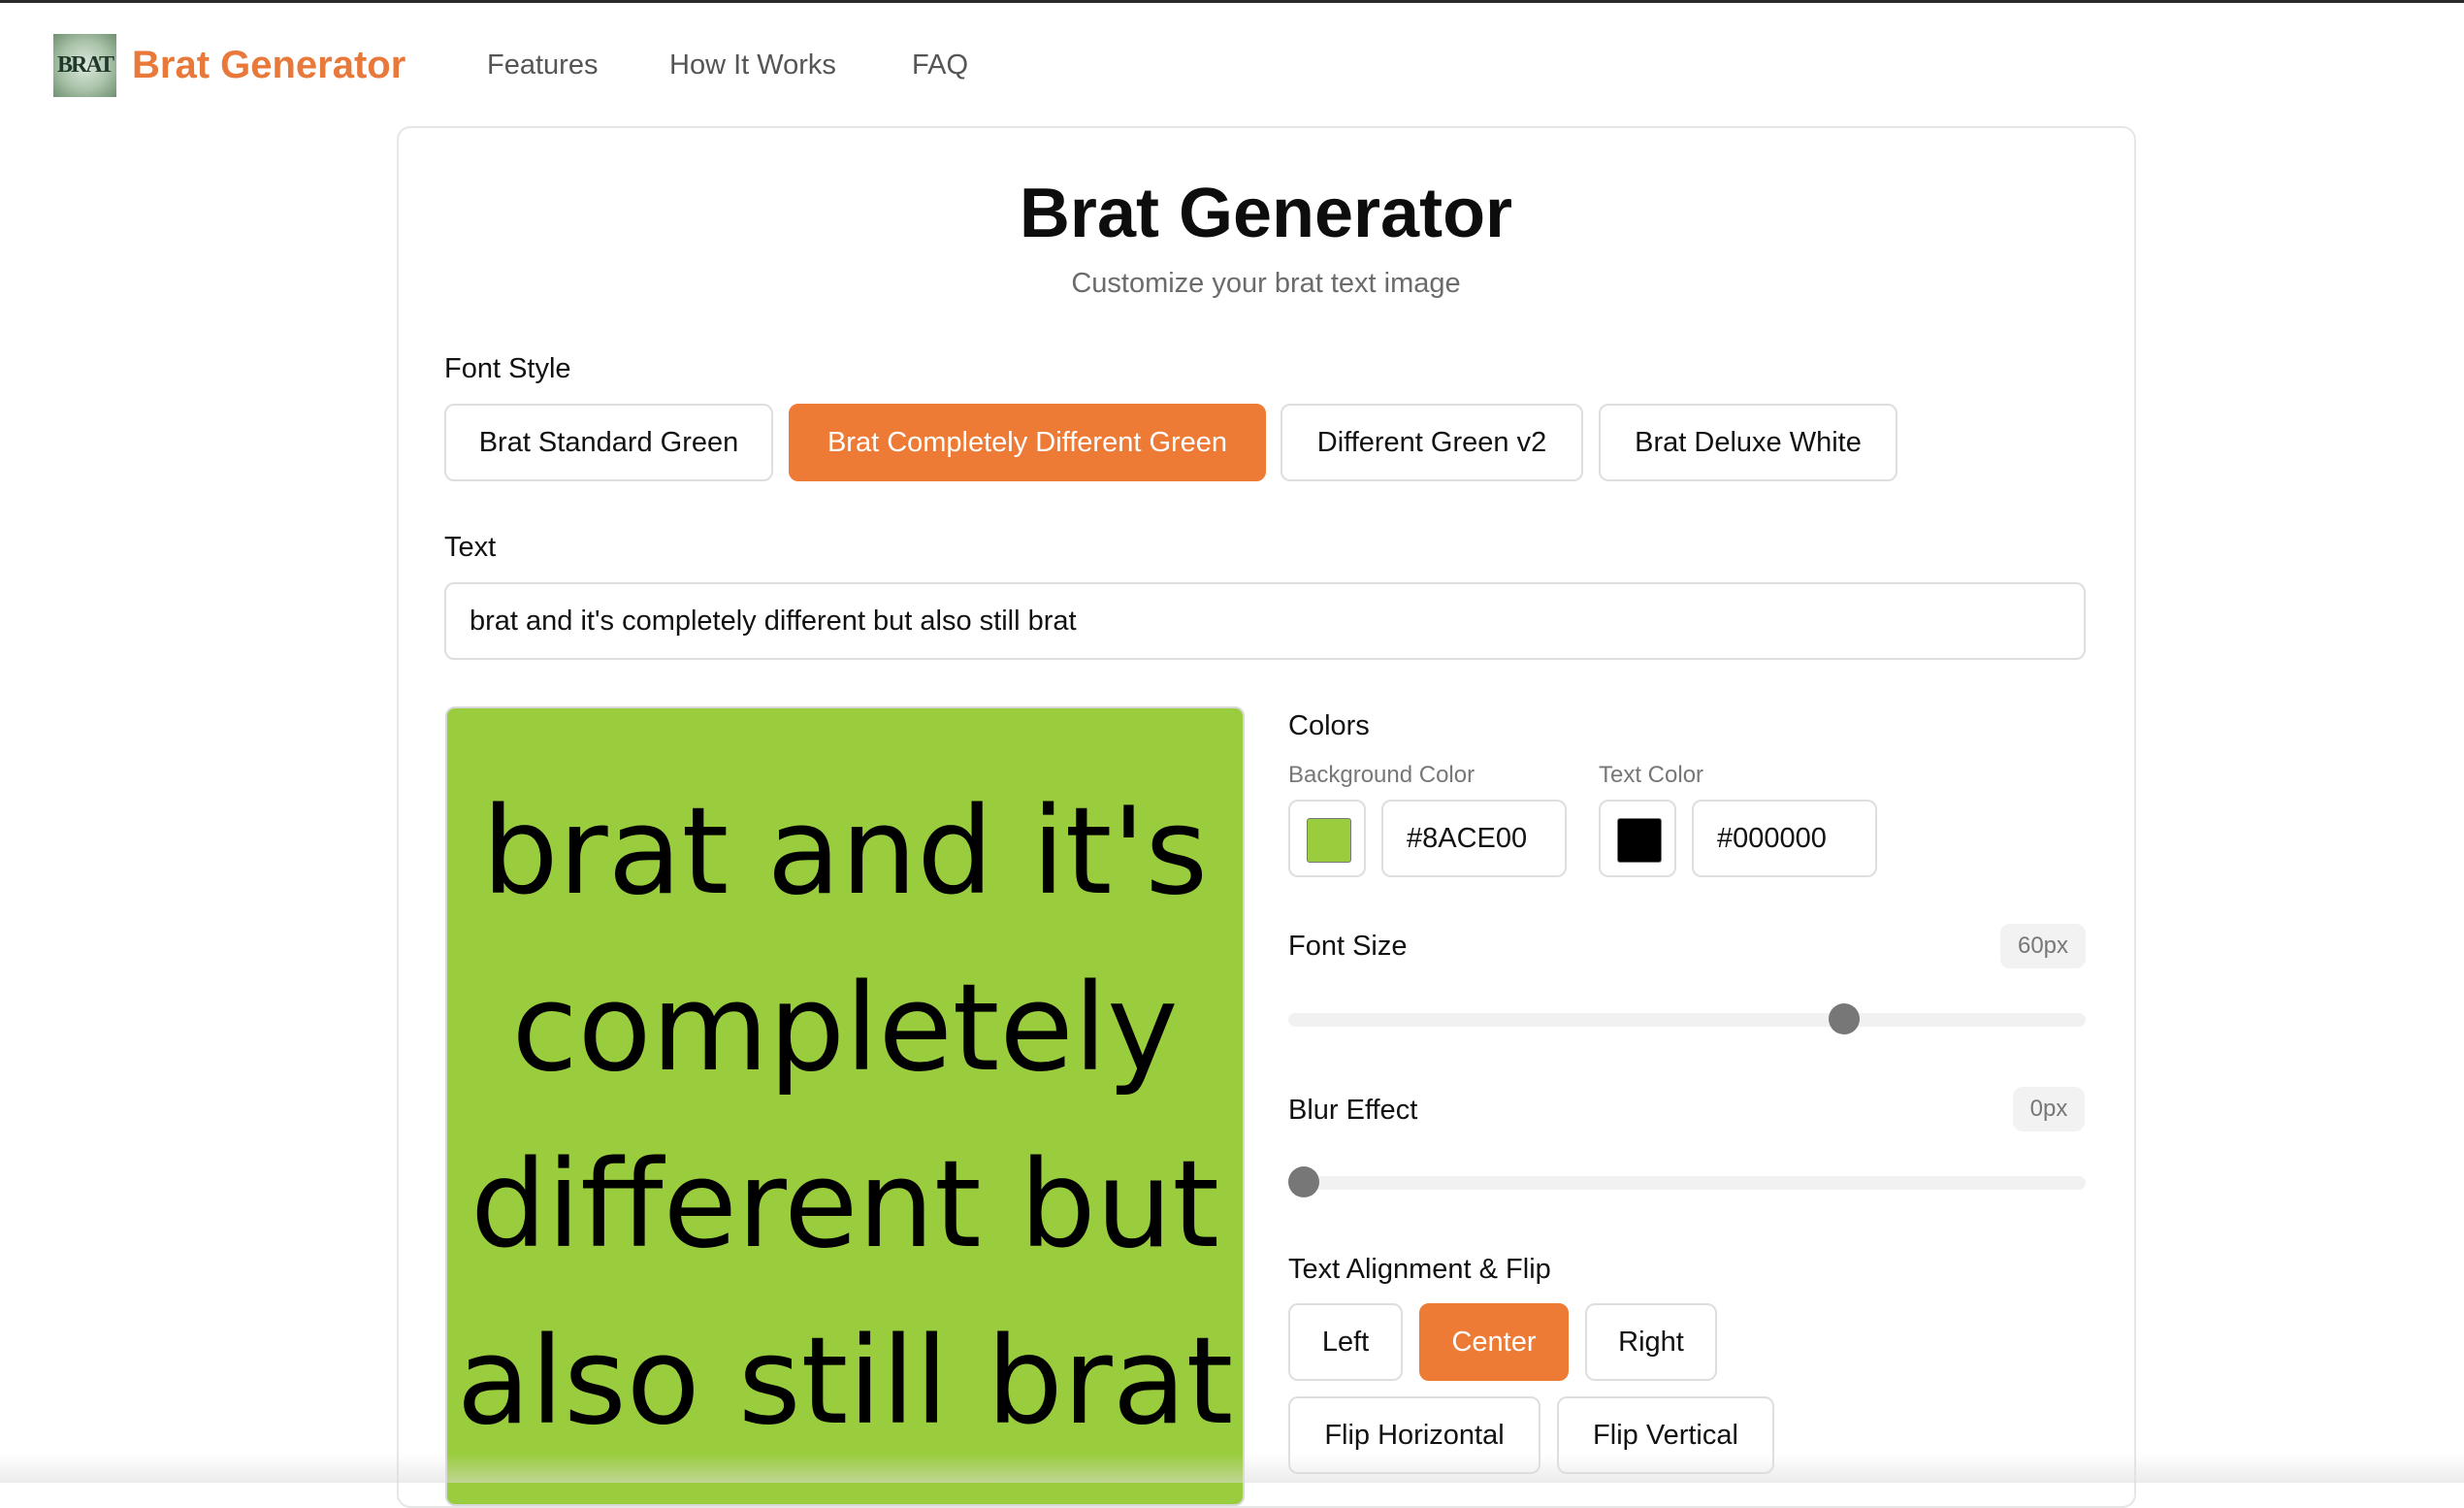  I want to click on preview-line: also still brat, so click(845, 1382).